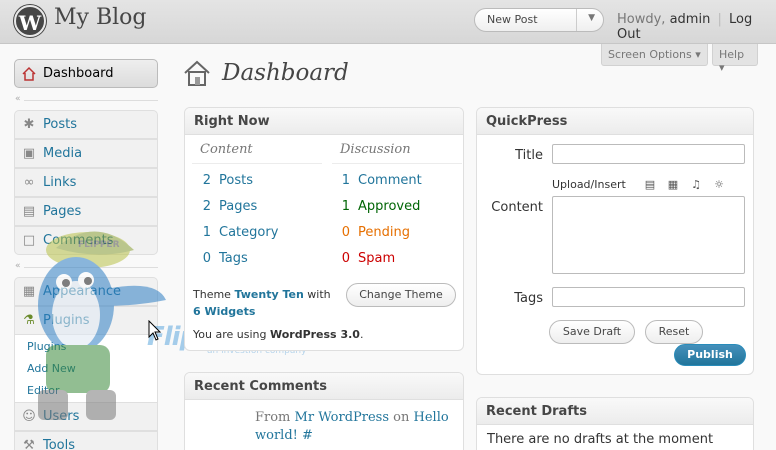  I want to click on sidebar-item-tools: ⚒ Tools, so click(86, 440).